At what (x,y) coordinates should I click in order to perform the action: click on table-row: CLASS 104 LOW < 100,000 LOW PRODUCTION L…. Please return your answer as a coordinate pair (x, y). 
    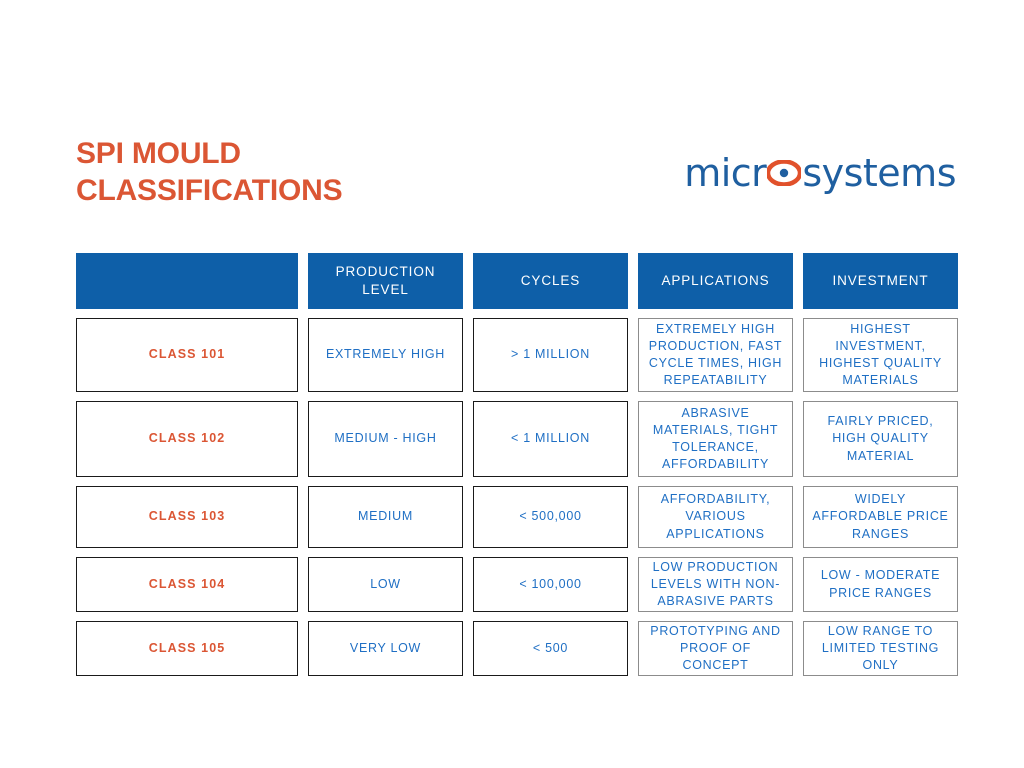
    Looking at the image, I should click on (517, 584).